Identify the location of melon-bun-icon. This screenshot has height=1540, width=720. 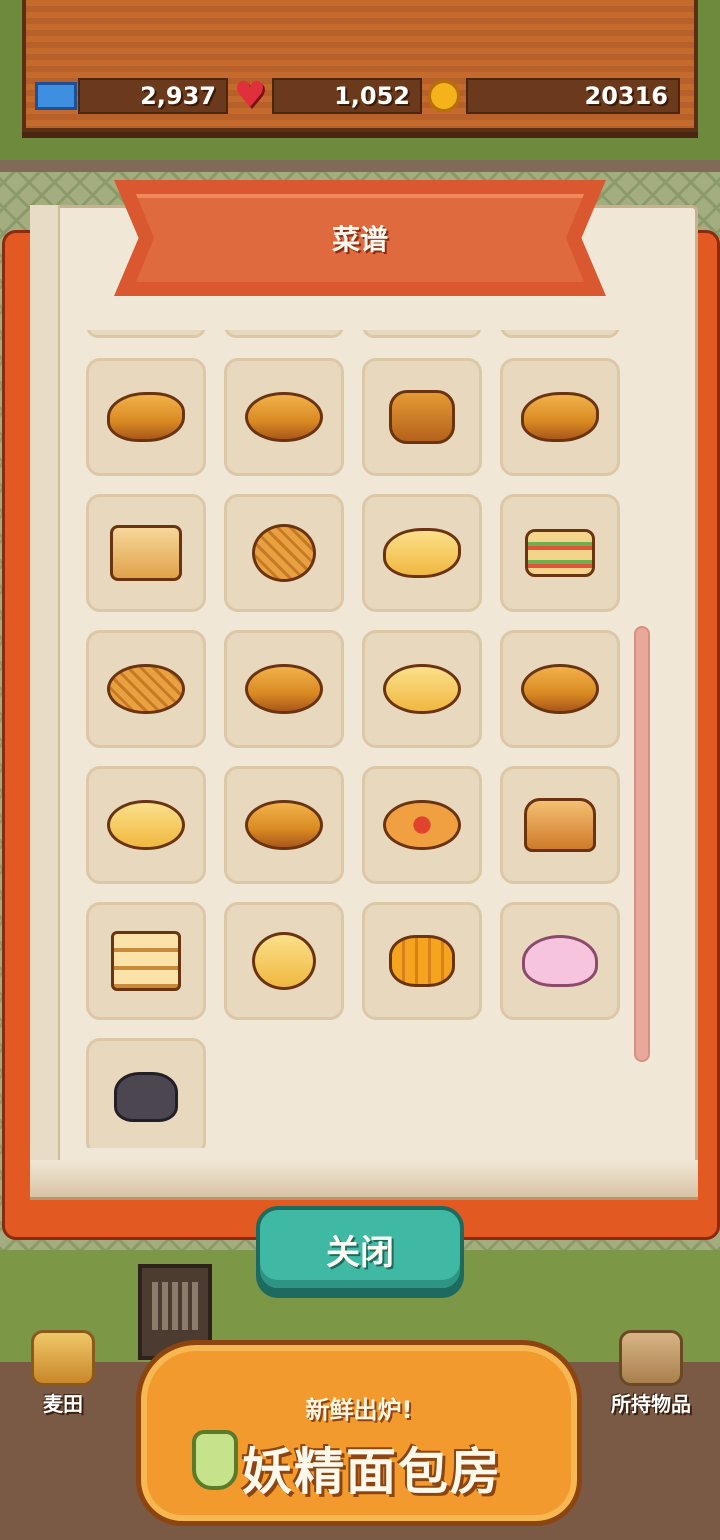
(284, 553).